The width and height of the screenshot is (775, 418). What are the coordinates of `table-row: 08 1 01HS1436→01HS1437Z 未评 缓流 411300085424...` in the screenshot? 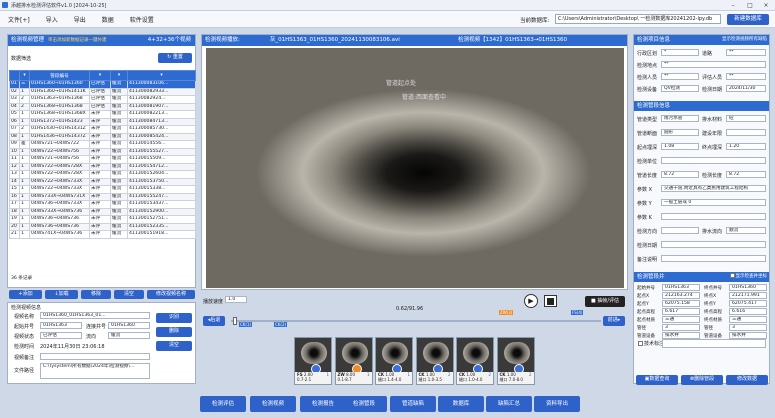 It's located at (102, 136).